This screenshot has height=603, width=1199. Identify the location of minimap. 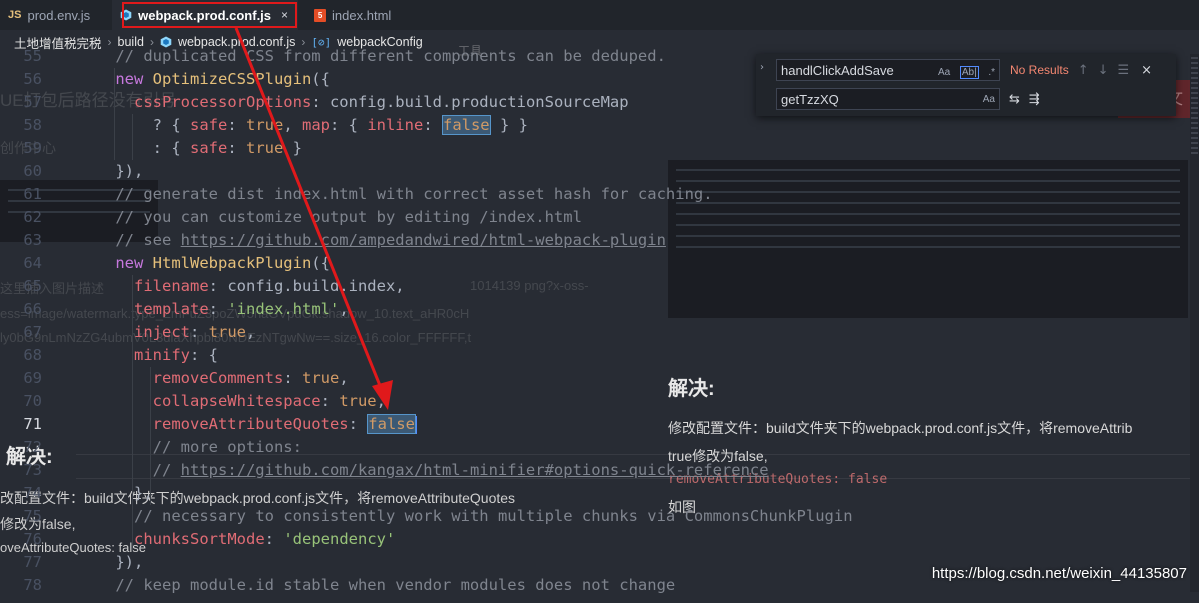
(1194, 323).